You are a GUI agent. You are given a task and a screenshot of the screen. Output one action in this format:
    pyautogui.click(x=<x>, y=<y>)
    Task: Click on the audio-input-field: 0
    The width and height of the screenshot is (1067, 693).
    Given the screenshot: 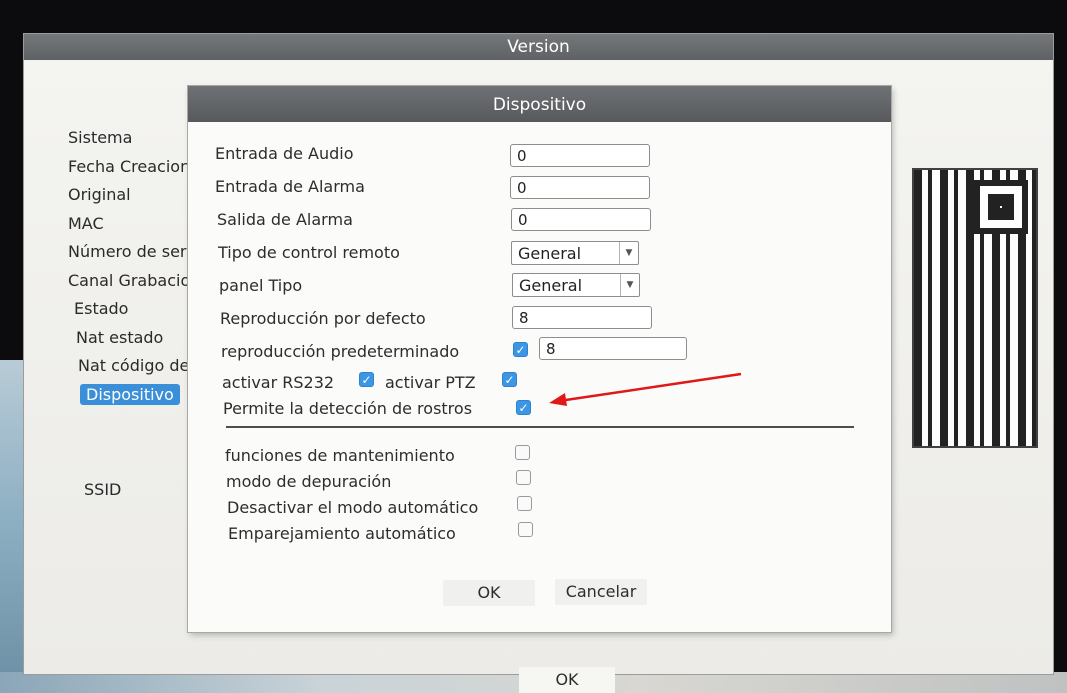 What is the action you would take?
    pyautogui.click(x=580, y=155)
    